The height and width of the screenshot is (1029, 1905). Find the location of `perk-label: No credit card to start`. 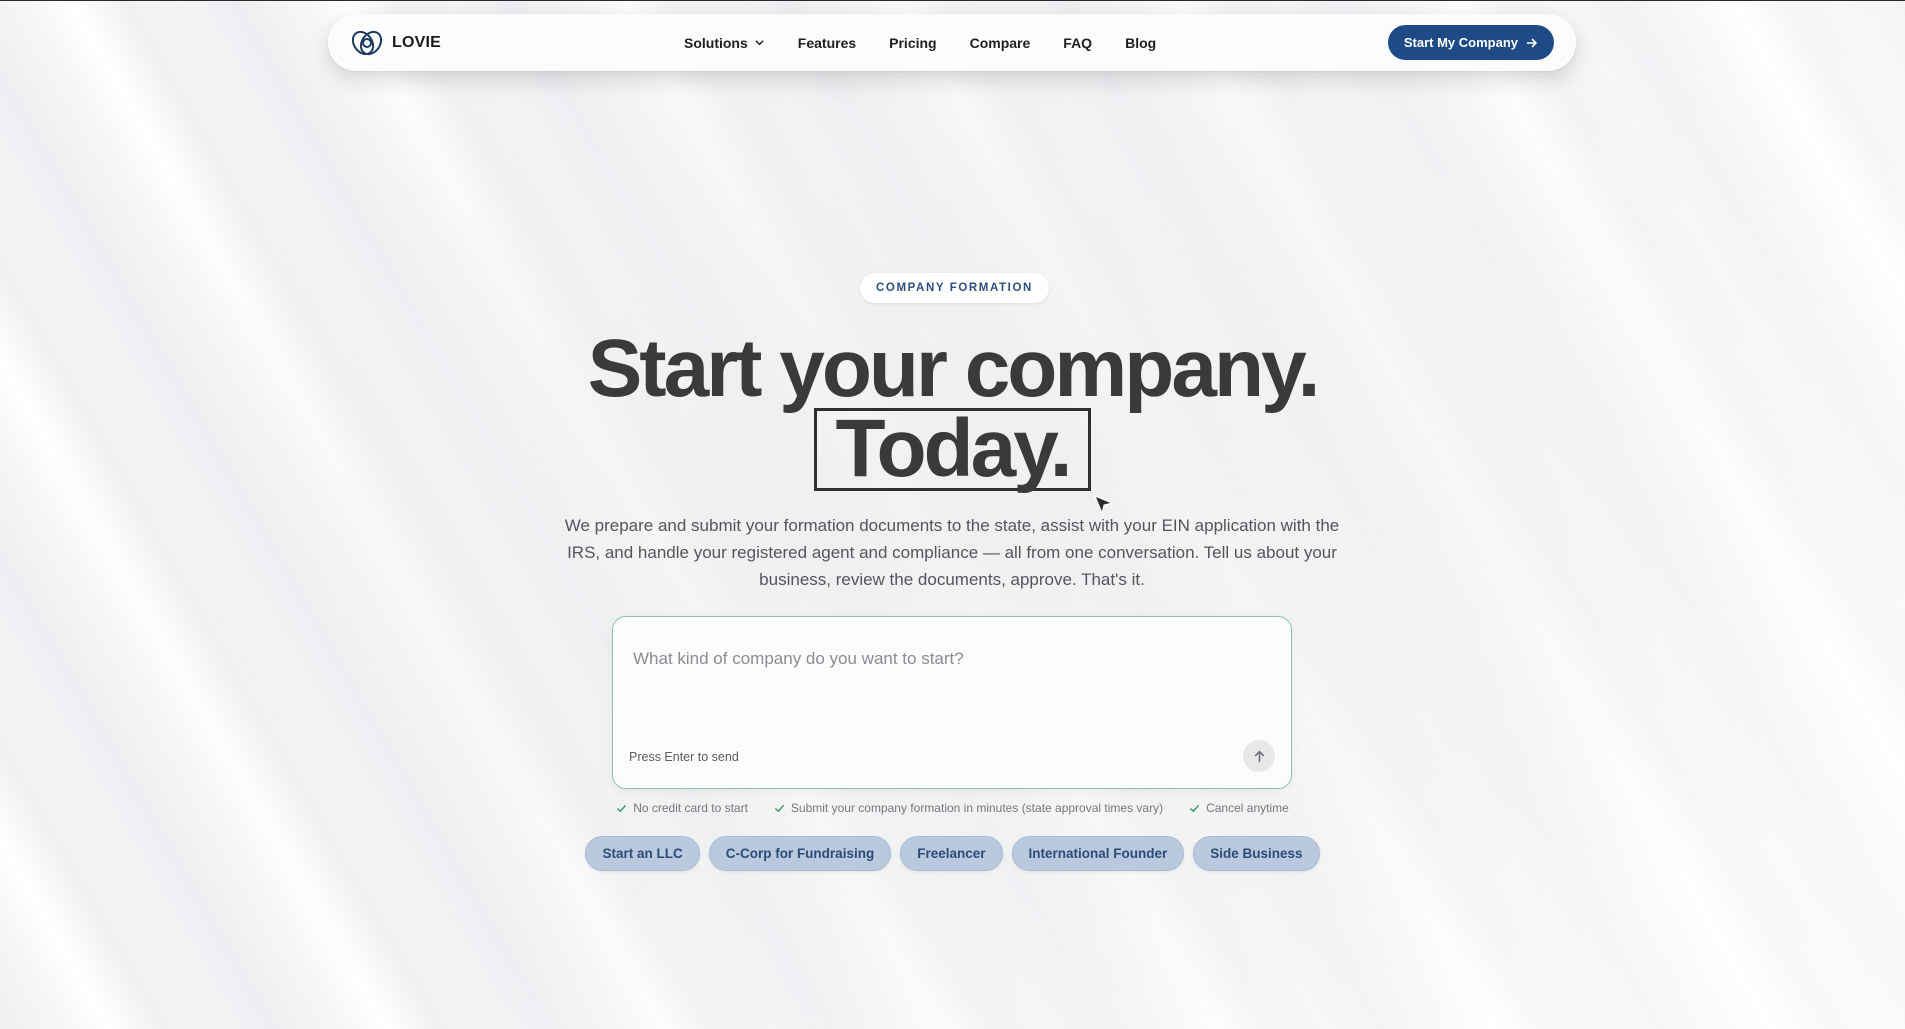

perk-label: No credit card to start is located at coordinates (690, 808).